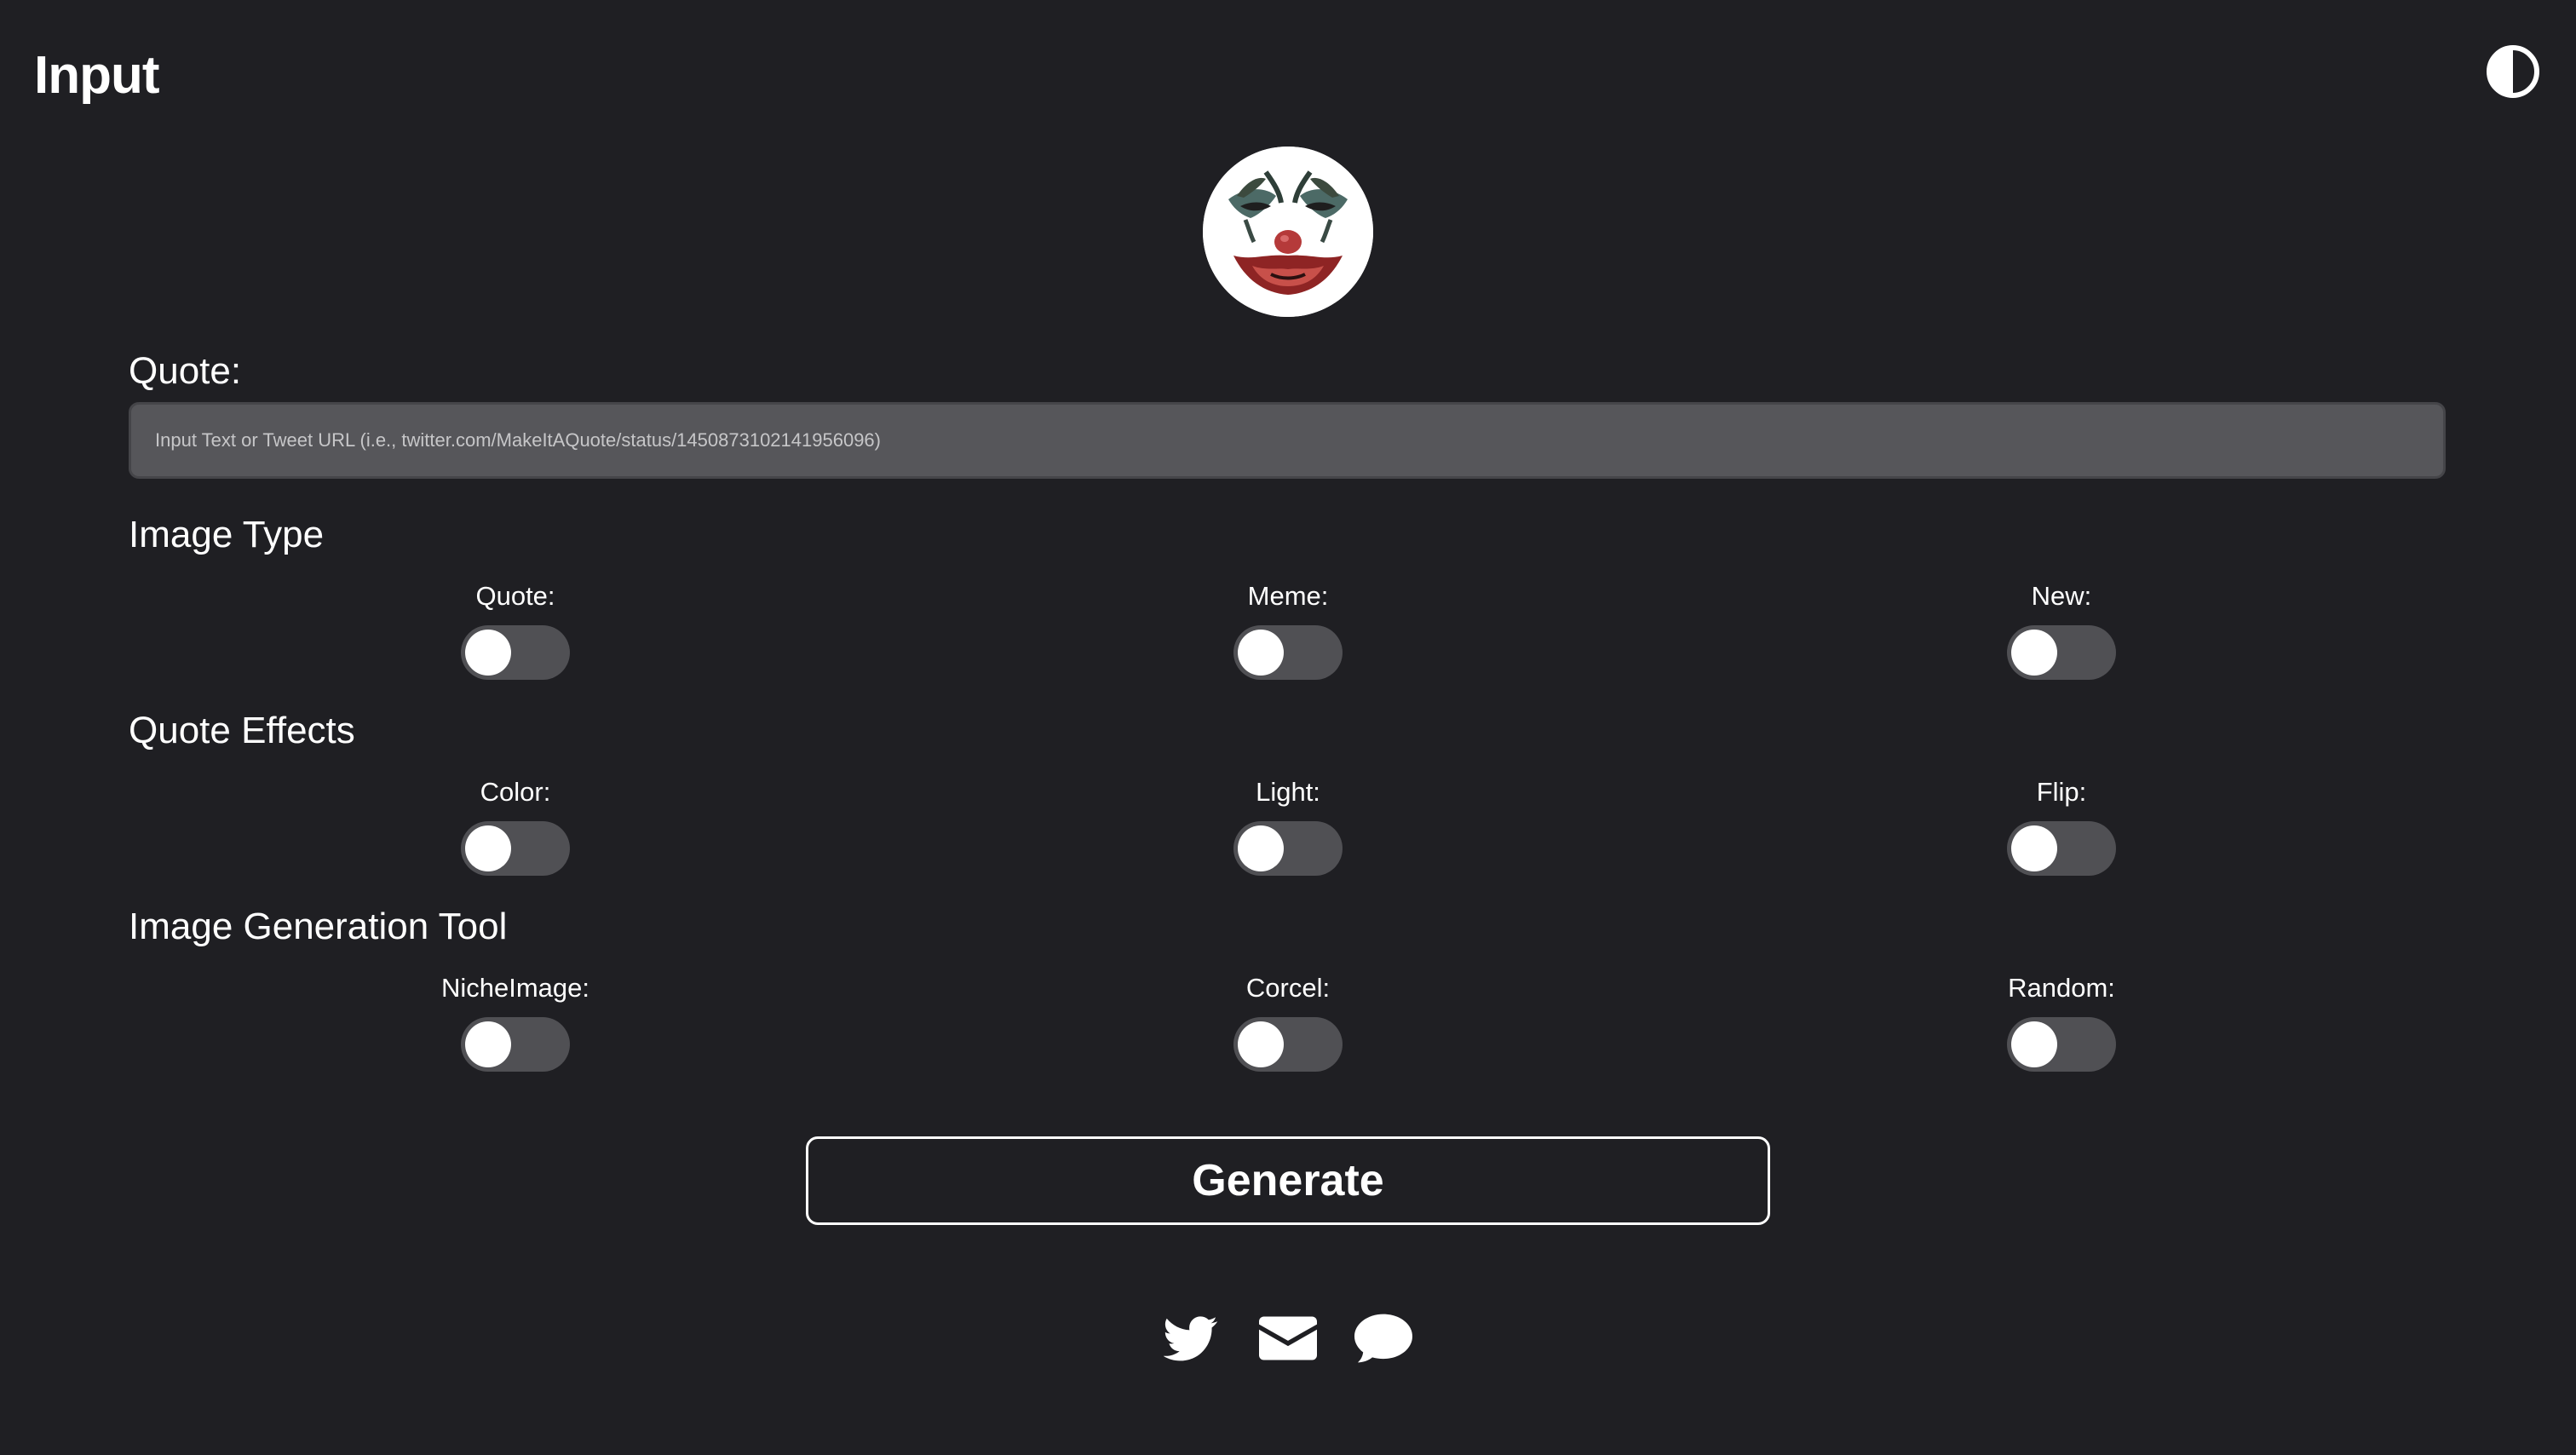  I want to click on quote-effects-color-option: Color:, so click(515, 828).